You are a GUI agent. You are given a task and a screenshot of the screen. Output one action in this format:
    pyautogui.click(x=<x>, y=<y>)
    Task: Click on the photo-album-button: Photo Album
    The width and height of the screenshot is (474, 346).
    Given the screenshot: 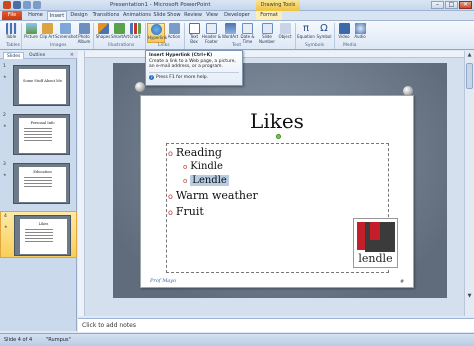 What is the action you would take?
    pyautogui.click(x=84, y=33)
    